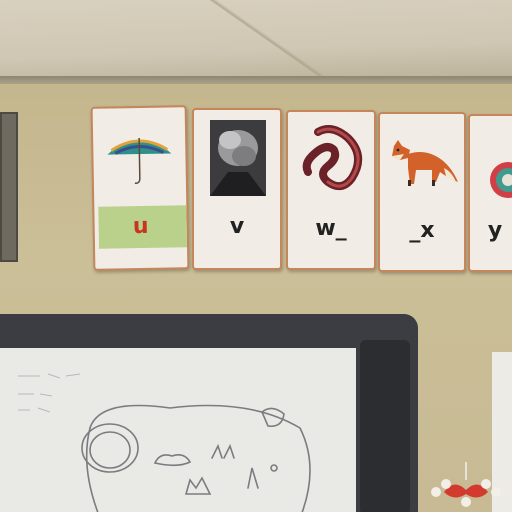 This screenshot has height=512, width=512. I want to click on umbrella-icon, so click(139, 160).